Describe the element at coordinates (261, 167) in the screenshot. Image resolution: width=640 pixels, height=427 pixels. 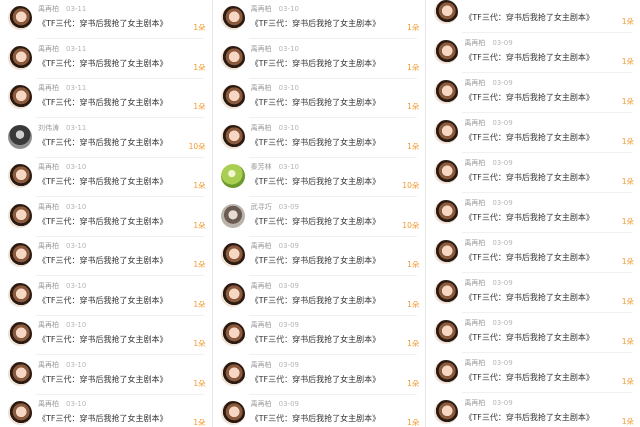
I see `user-name: 秦芳林` at that location.